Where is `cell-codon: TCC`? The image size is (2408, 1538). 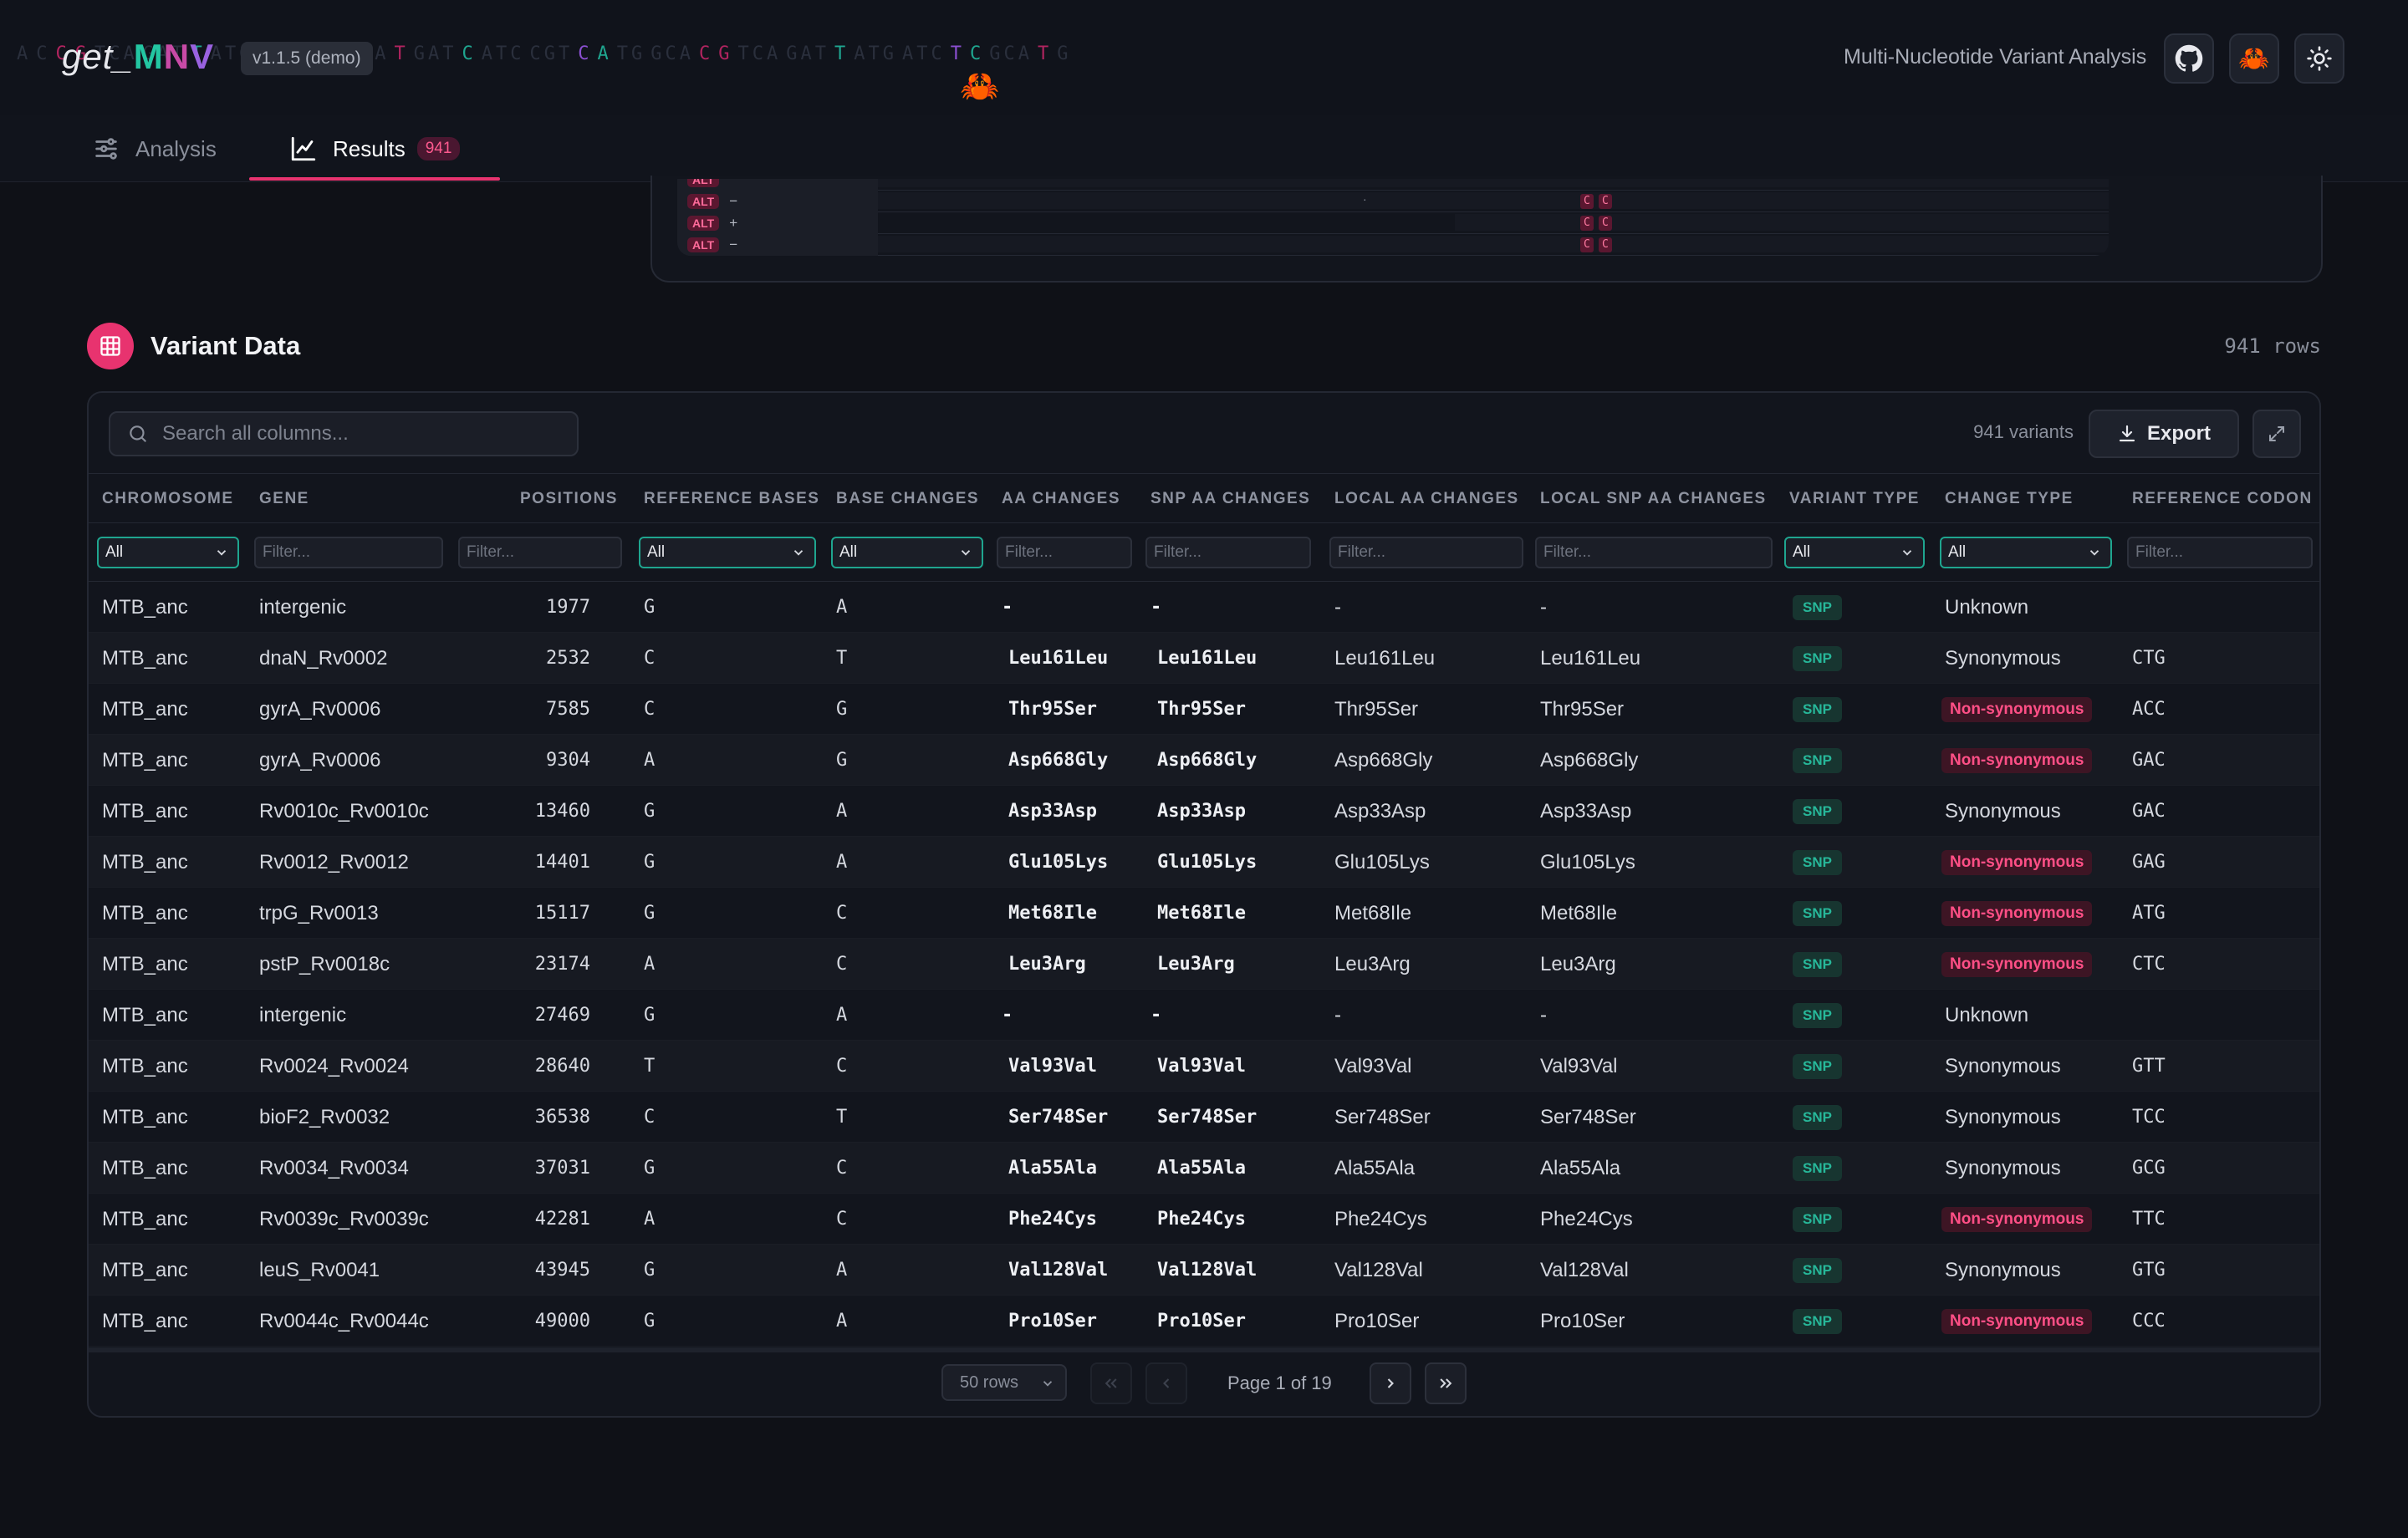 cell-codon: TCC is located at coordinates (2149, 1118).